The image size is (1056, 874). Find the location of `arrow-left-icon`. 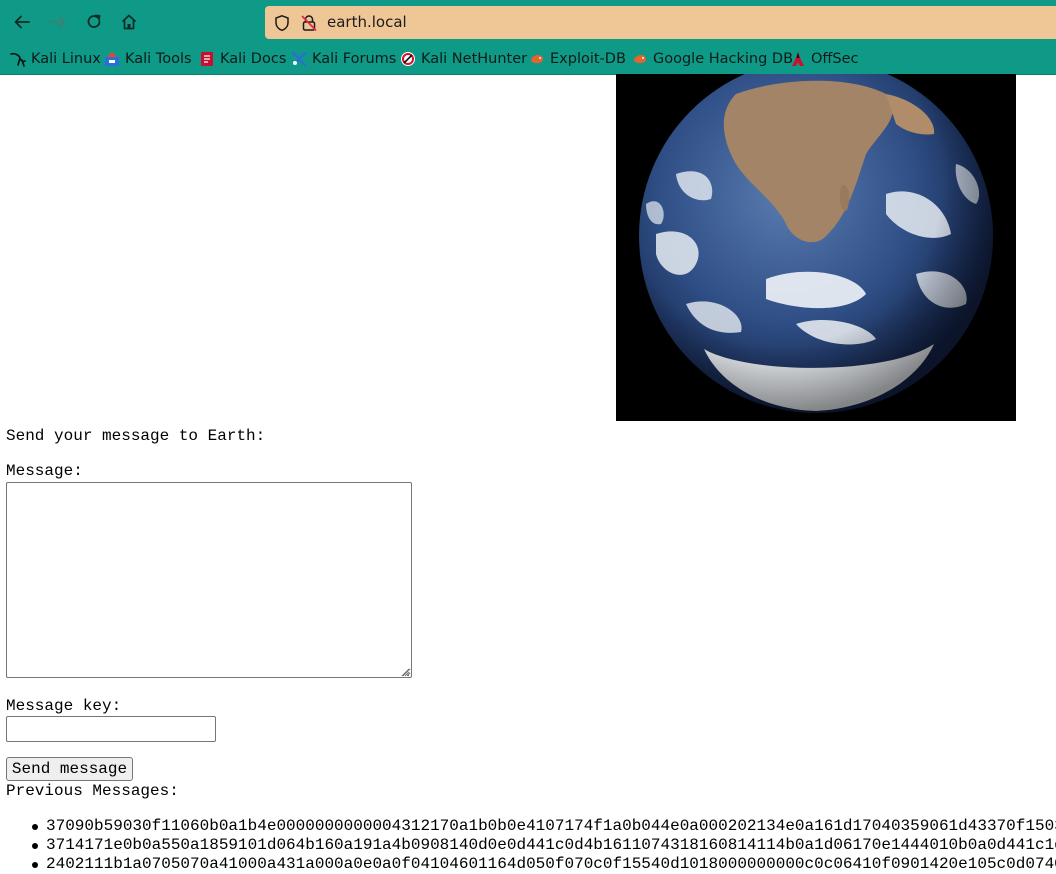

arrow-left-icon is located at coordinates (22, 22).